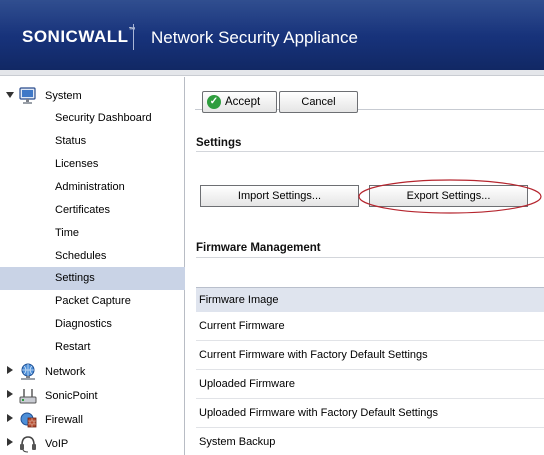  I want to click on sidebar-item-sonicpoint: SonicPoint, so click(92, 396).